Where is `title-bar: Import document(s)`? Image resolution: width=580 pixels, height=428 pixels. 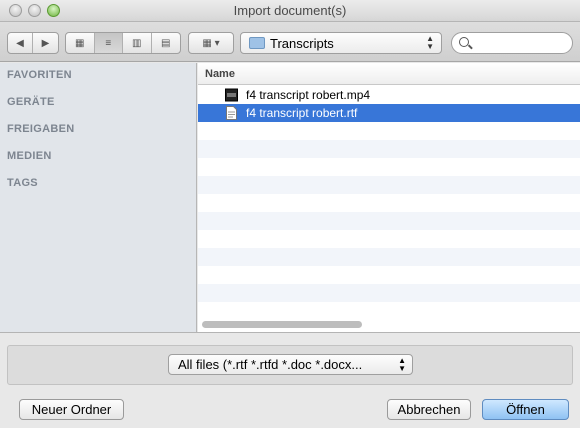
title-bar: Import document(s) is located at coordinates (290, 11).